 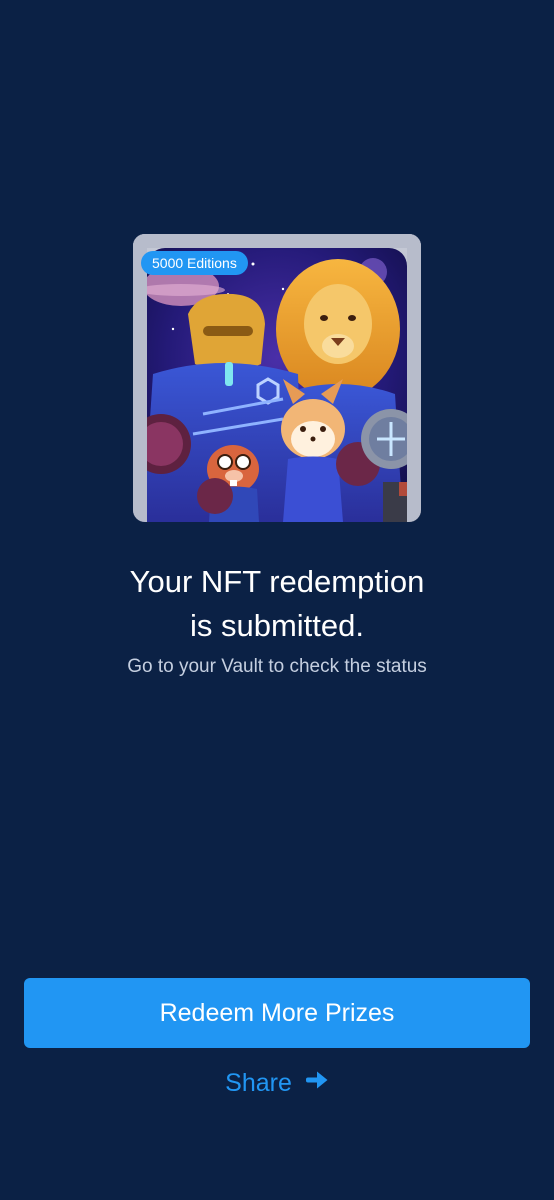 What do you see at coordinates (277, 604) in the screenshot?
I see `confirmation-title: Your NFT redemption is submitted.` at bounding box center [277, 604].